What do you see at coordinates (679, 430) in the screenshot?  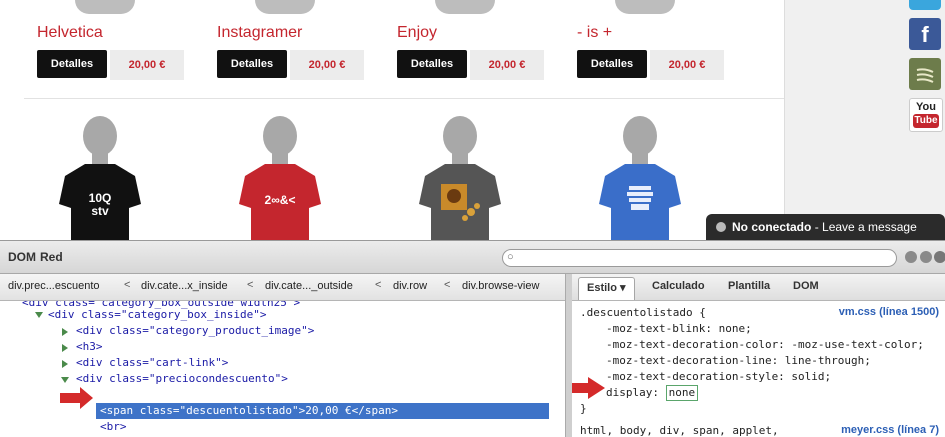 I see `css-selector: html, body, div, span, applet,` at bounding box center [679, 430].